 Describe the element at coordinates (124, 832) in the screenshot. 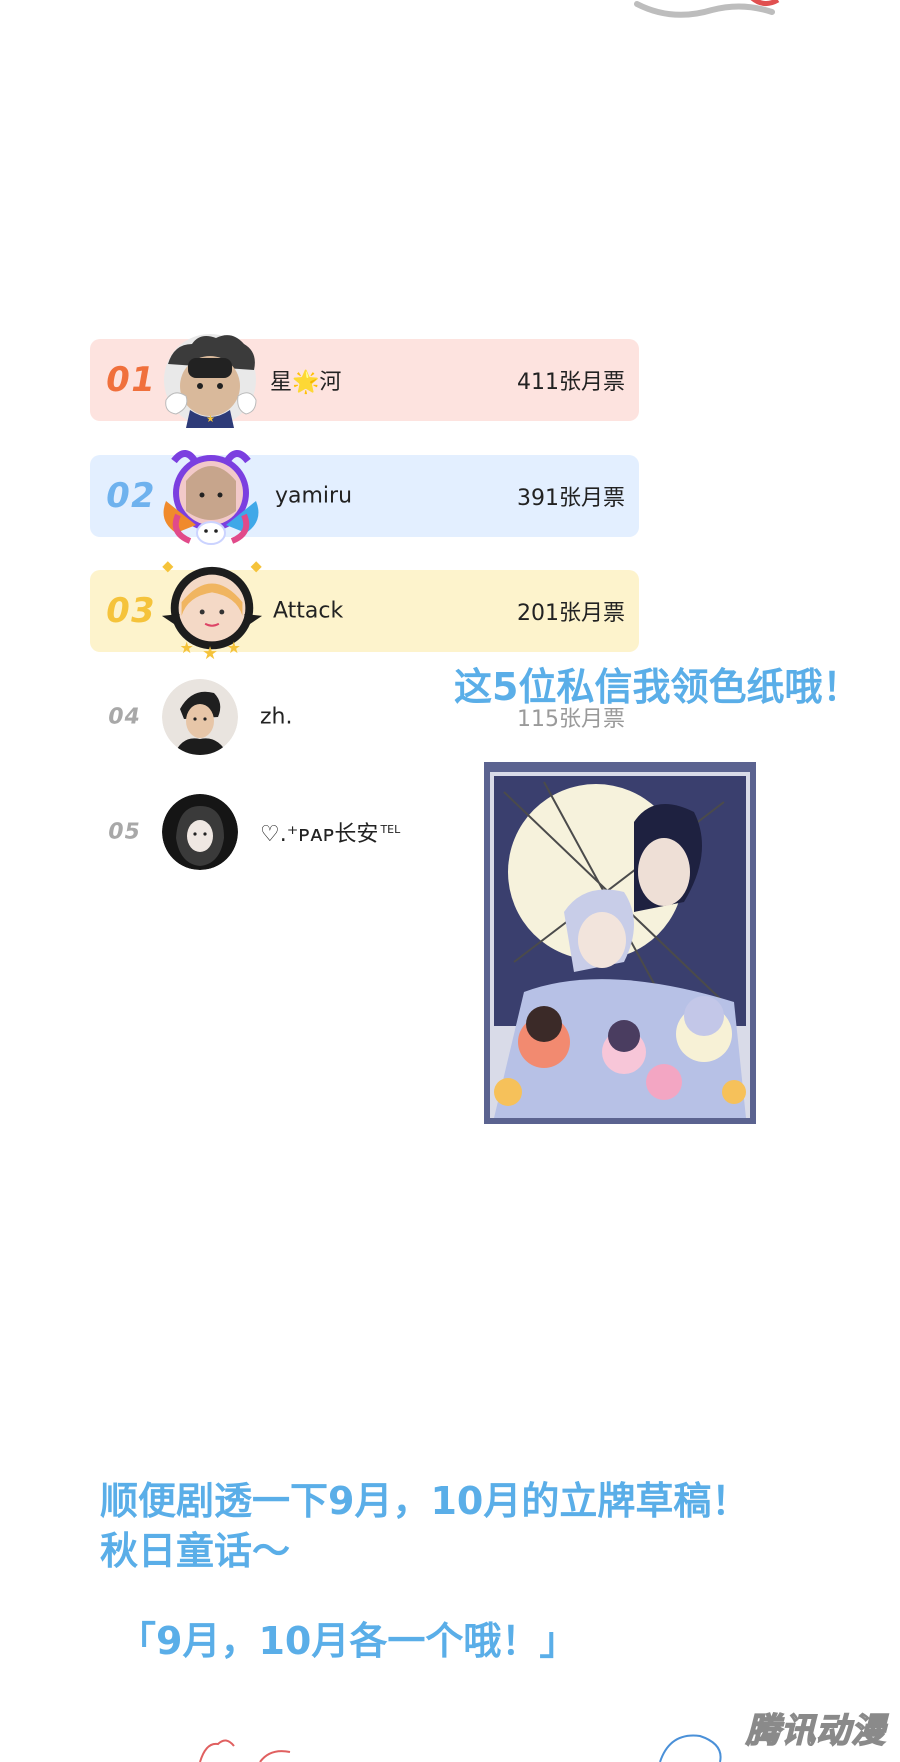

I see `rank-number: 05` at that location.